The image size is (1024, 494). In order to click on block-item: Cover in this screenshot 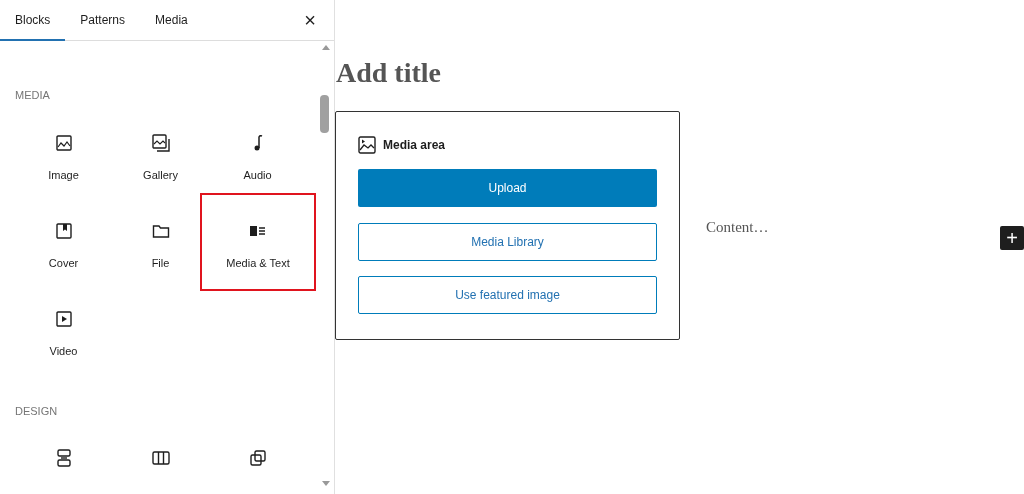, I will do `click(63, 262)`.